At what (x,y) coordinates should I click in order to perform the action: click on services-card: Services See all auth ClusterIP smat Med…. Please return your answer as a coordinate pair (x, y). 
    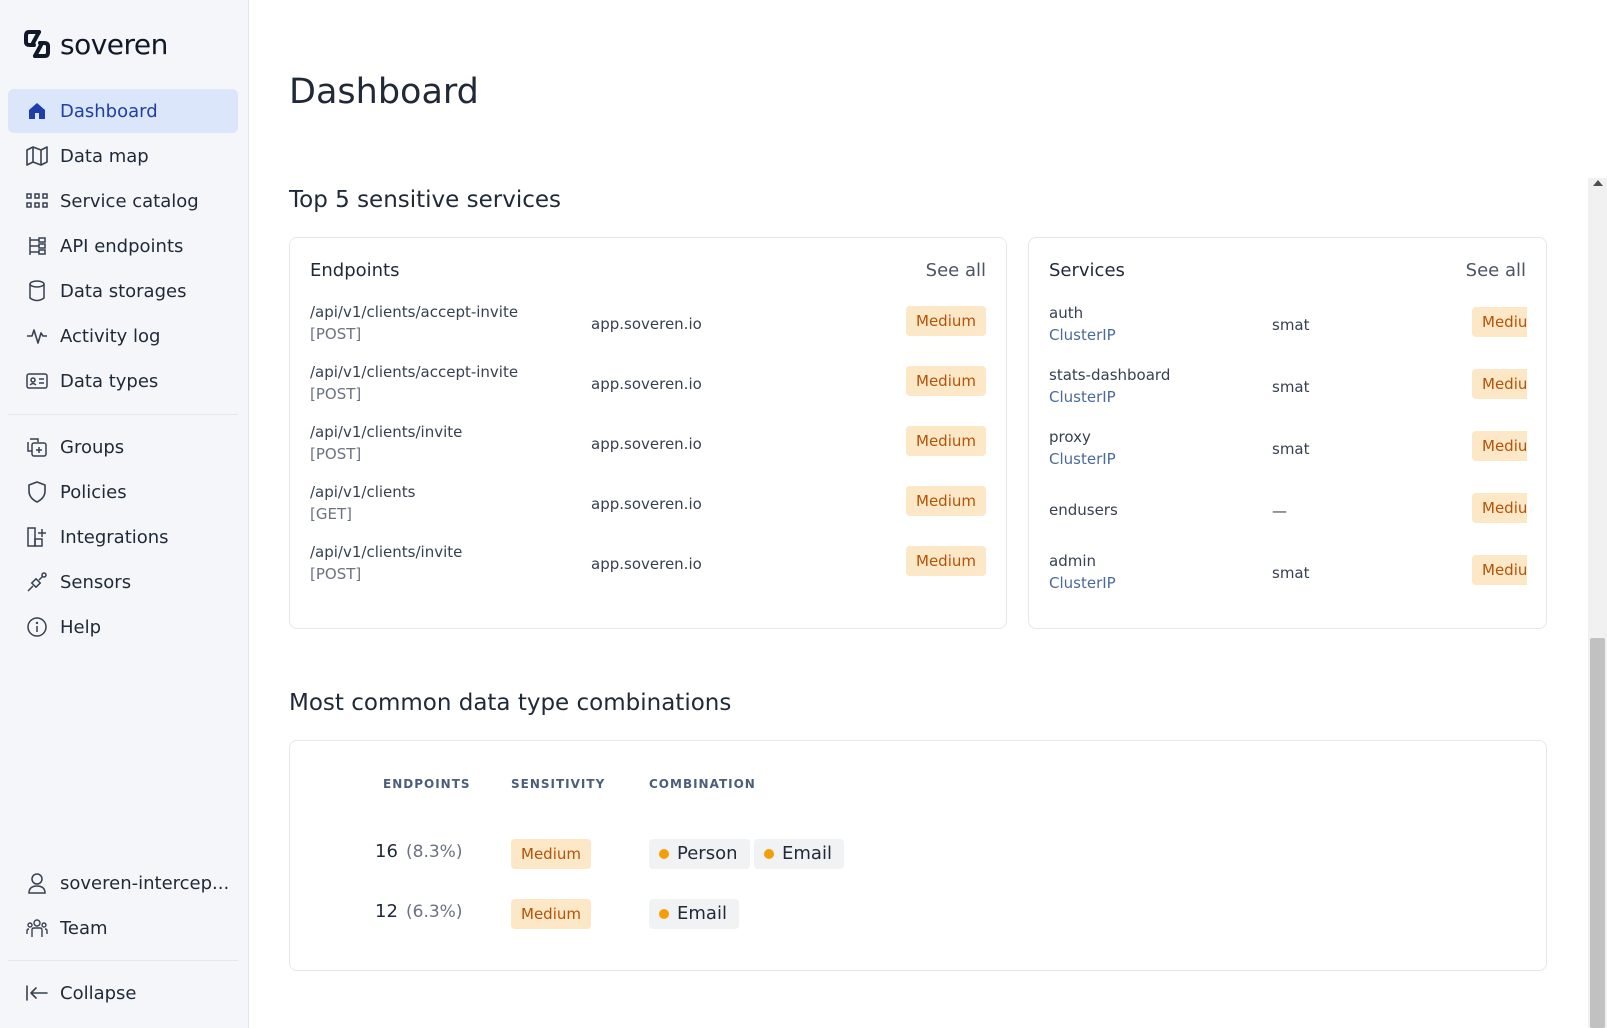
    Looking at the image, I should click on (1287, 433).